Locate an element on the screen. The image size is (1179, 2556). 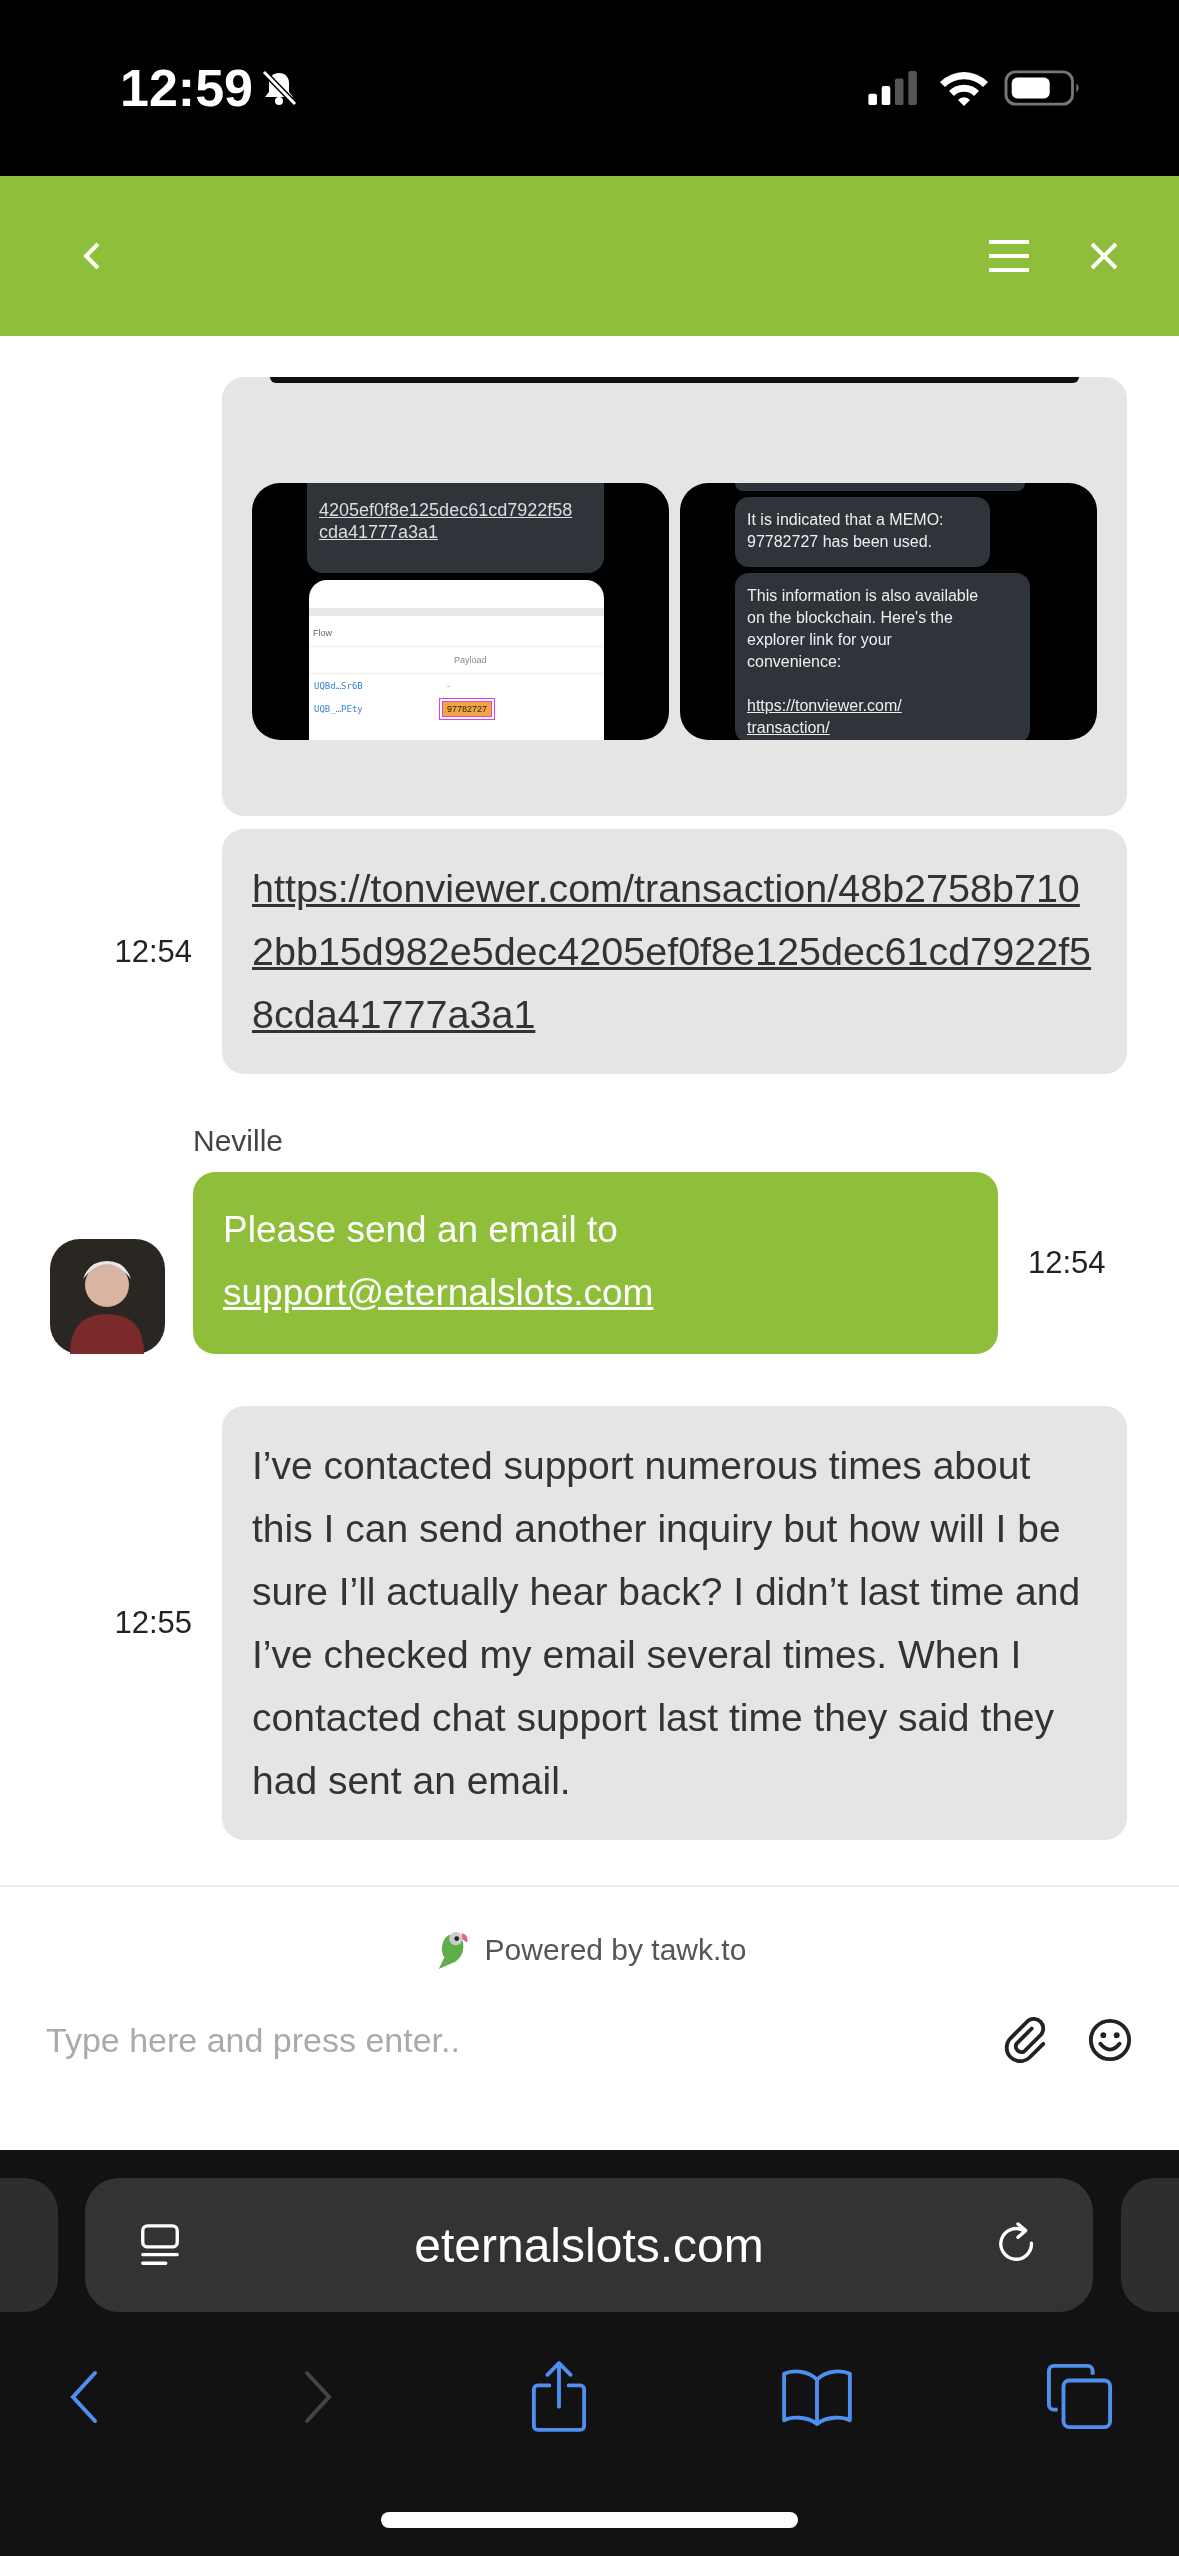
address-text: UQB_…PEty is located at coordinates (339, 708).